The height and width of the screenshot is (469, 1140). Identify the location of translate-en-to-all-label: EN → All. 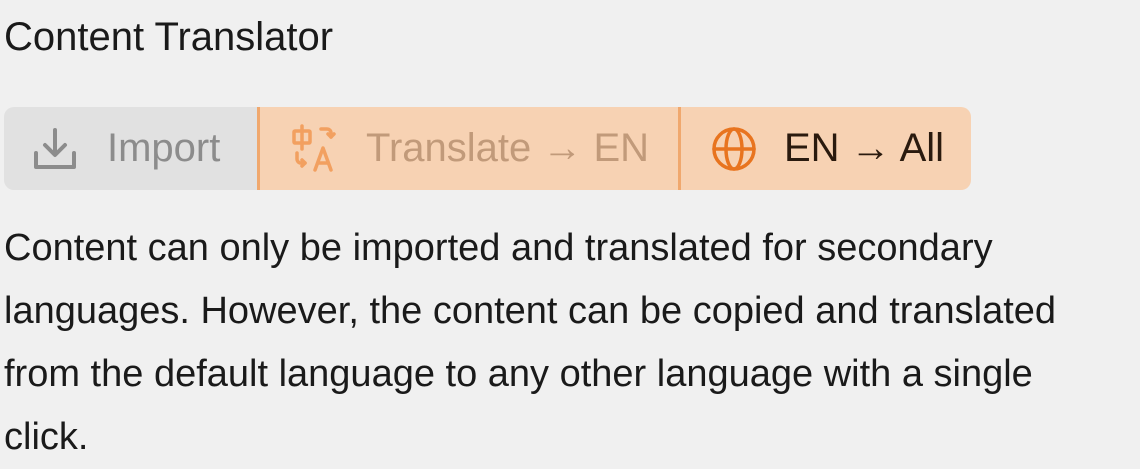
(864, 148).